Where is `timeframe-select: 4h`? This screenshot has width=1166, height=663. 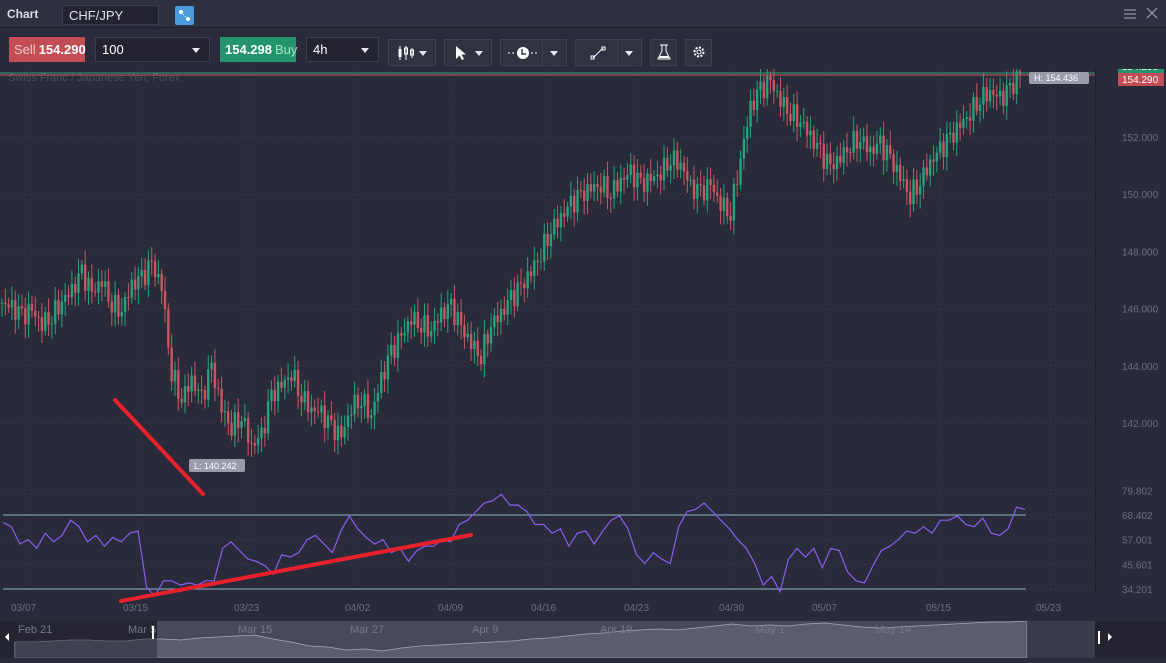
timeframe-select: 4h is located at coordinates (342, 49).